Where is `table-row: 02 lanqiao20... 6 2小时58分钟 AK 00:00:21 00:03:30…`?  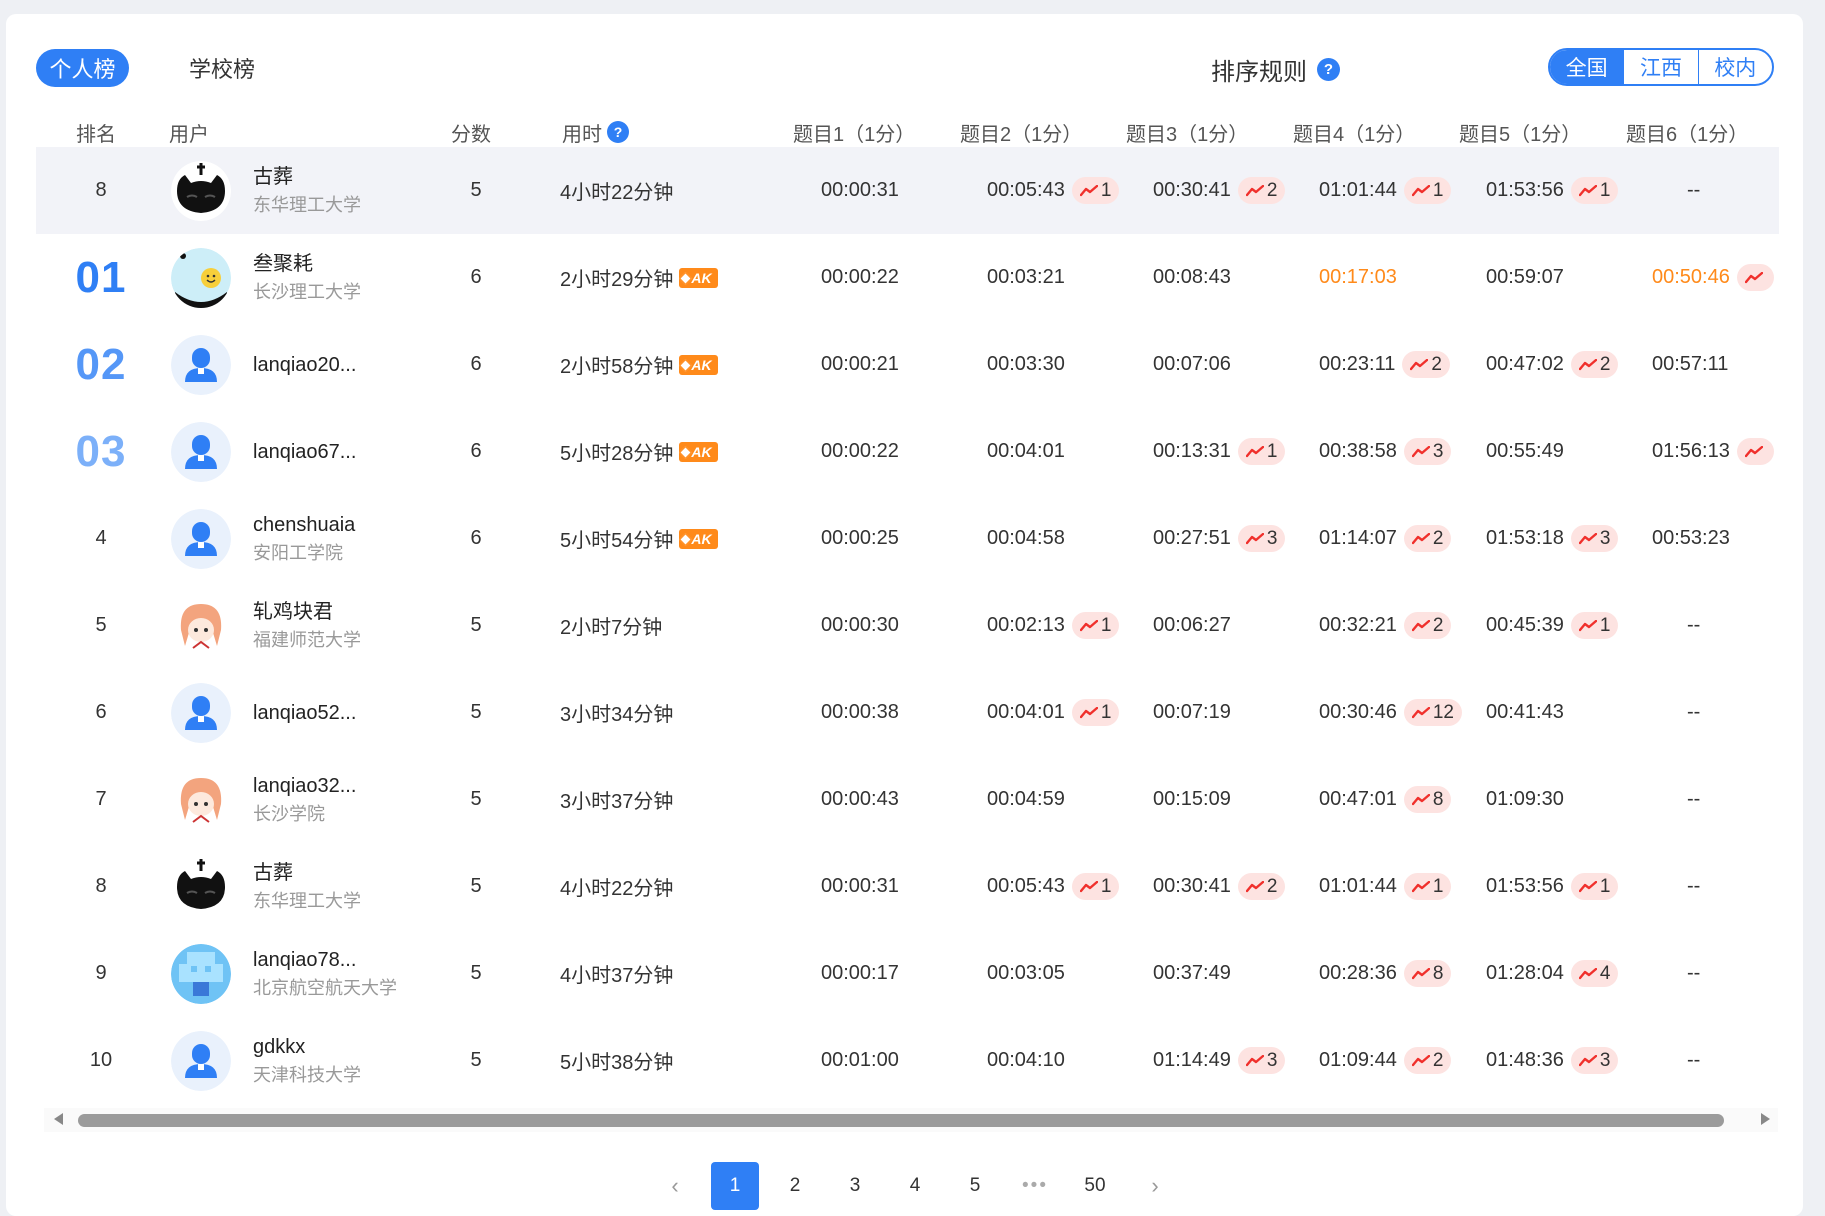 table-row: 02 lanqiao20... 6 2小时58分钟 AK 00:00:21 00:03:30… is located at coordinates (904, 364).